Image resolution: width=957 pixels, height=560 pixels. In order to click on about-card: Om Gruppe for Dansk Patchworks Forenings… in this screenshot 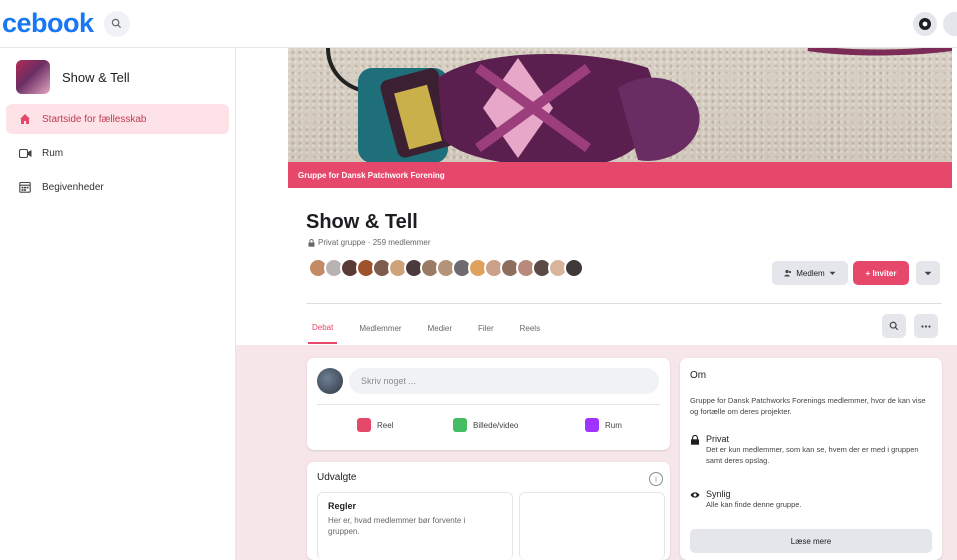, I will do `click(811, 459)`.